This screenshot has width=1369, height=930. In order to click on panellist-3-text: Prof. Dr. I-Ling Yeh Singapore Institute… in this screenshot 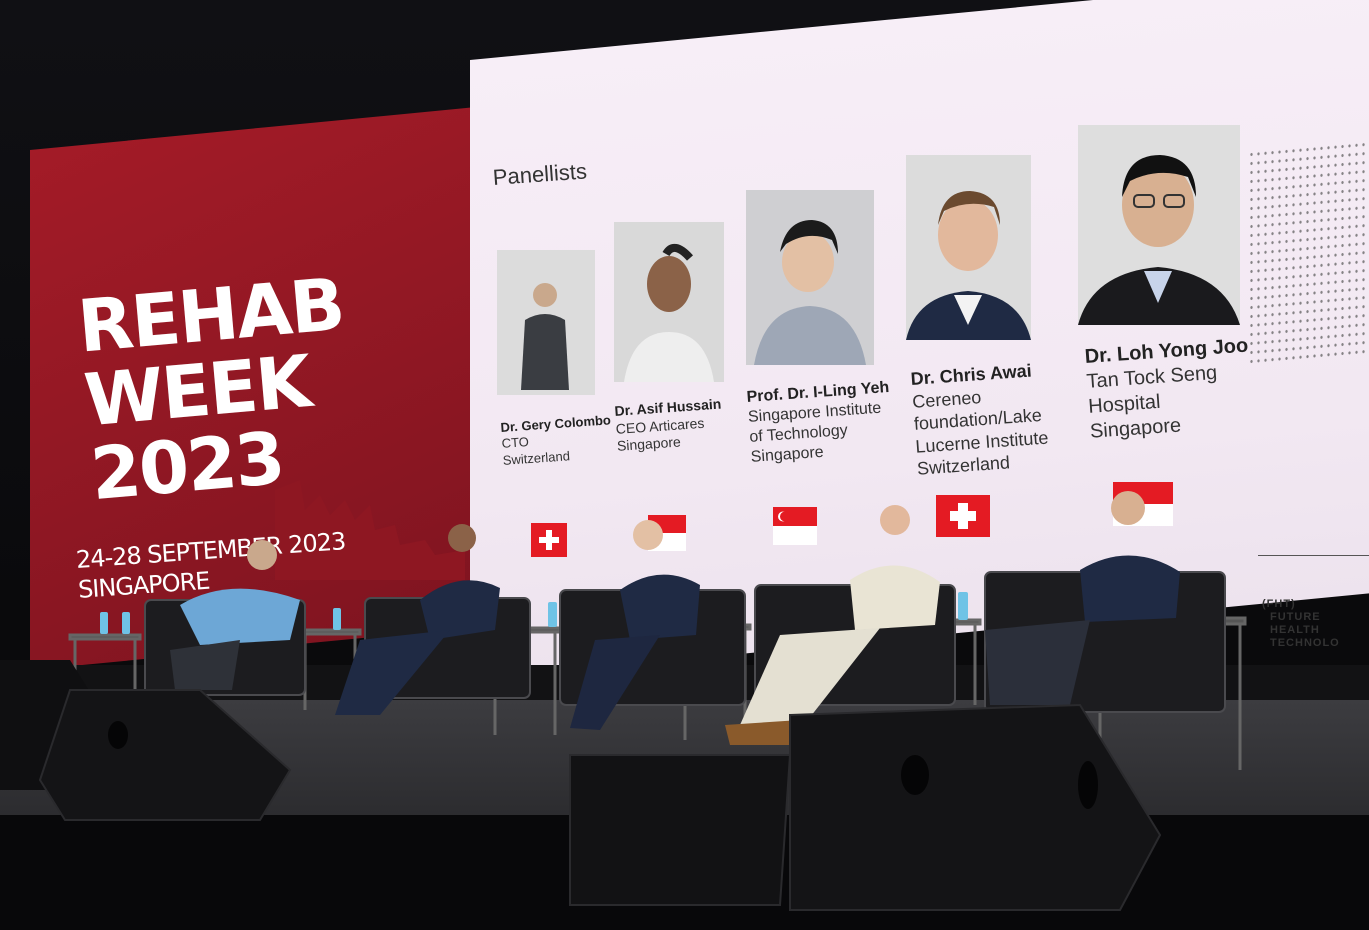, I will do `click(820, 423)`.